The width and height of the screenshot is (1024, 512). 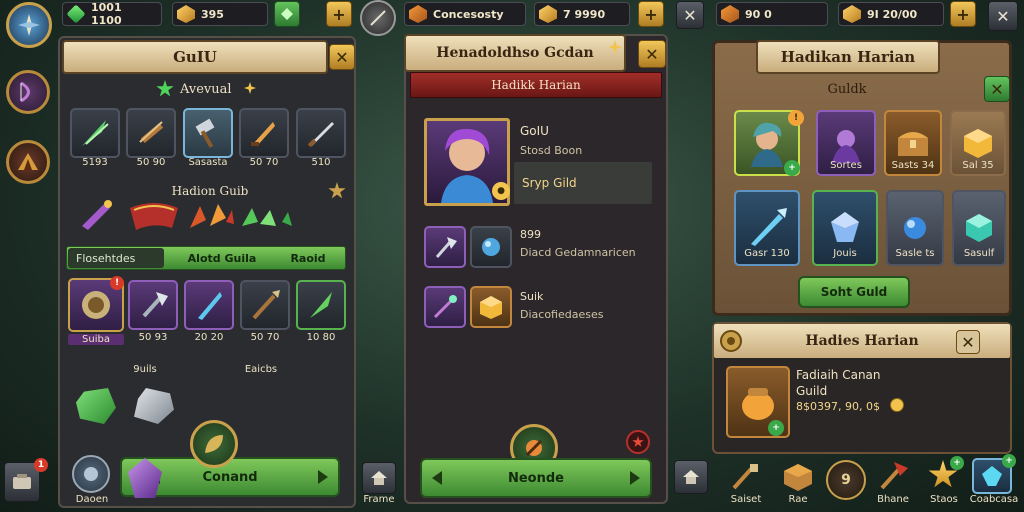 I want to click on nav-label: Daoen, so click(x=92, y=499).